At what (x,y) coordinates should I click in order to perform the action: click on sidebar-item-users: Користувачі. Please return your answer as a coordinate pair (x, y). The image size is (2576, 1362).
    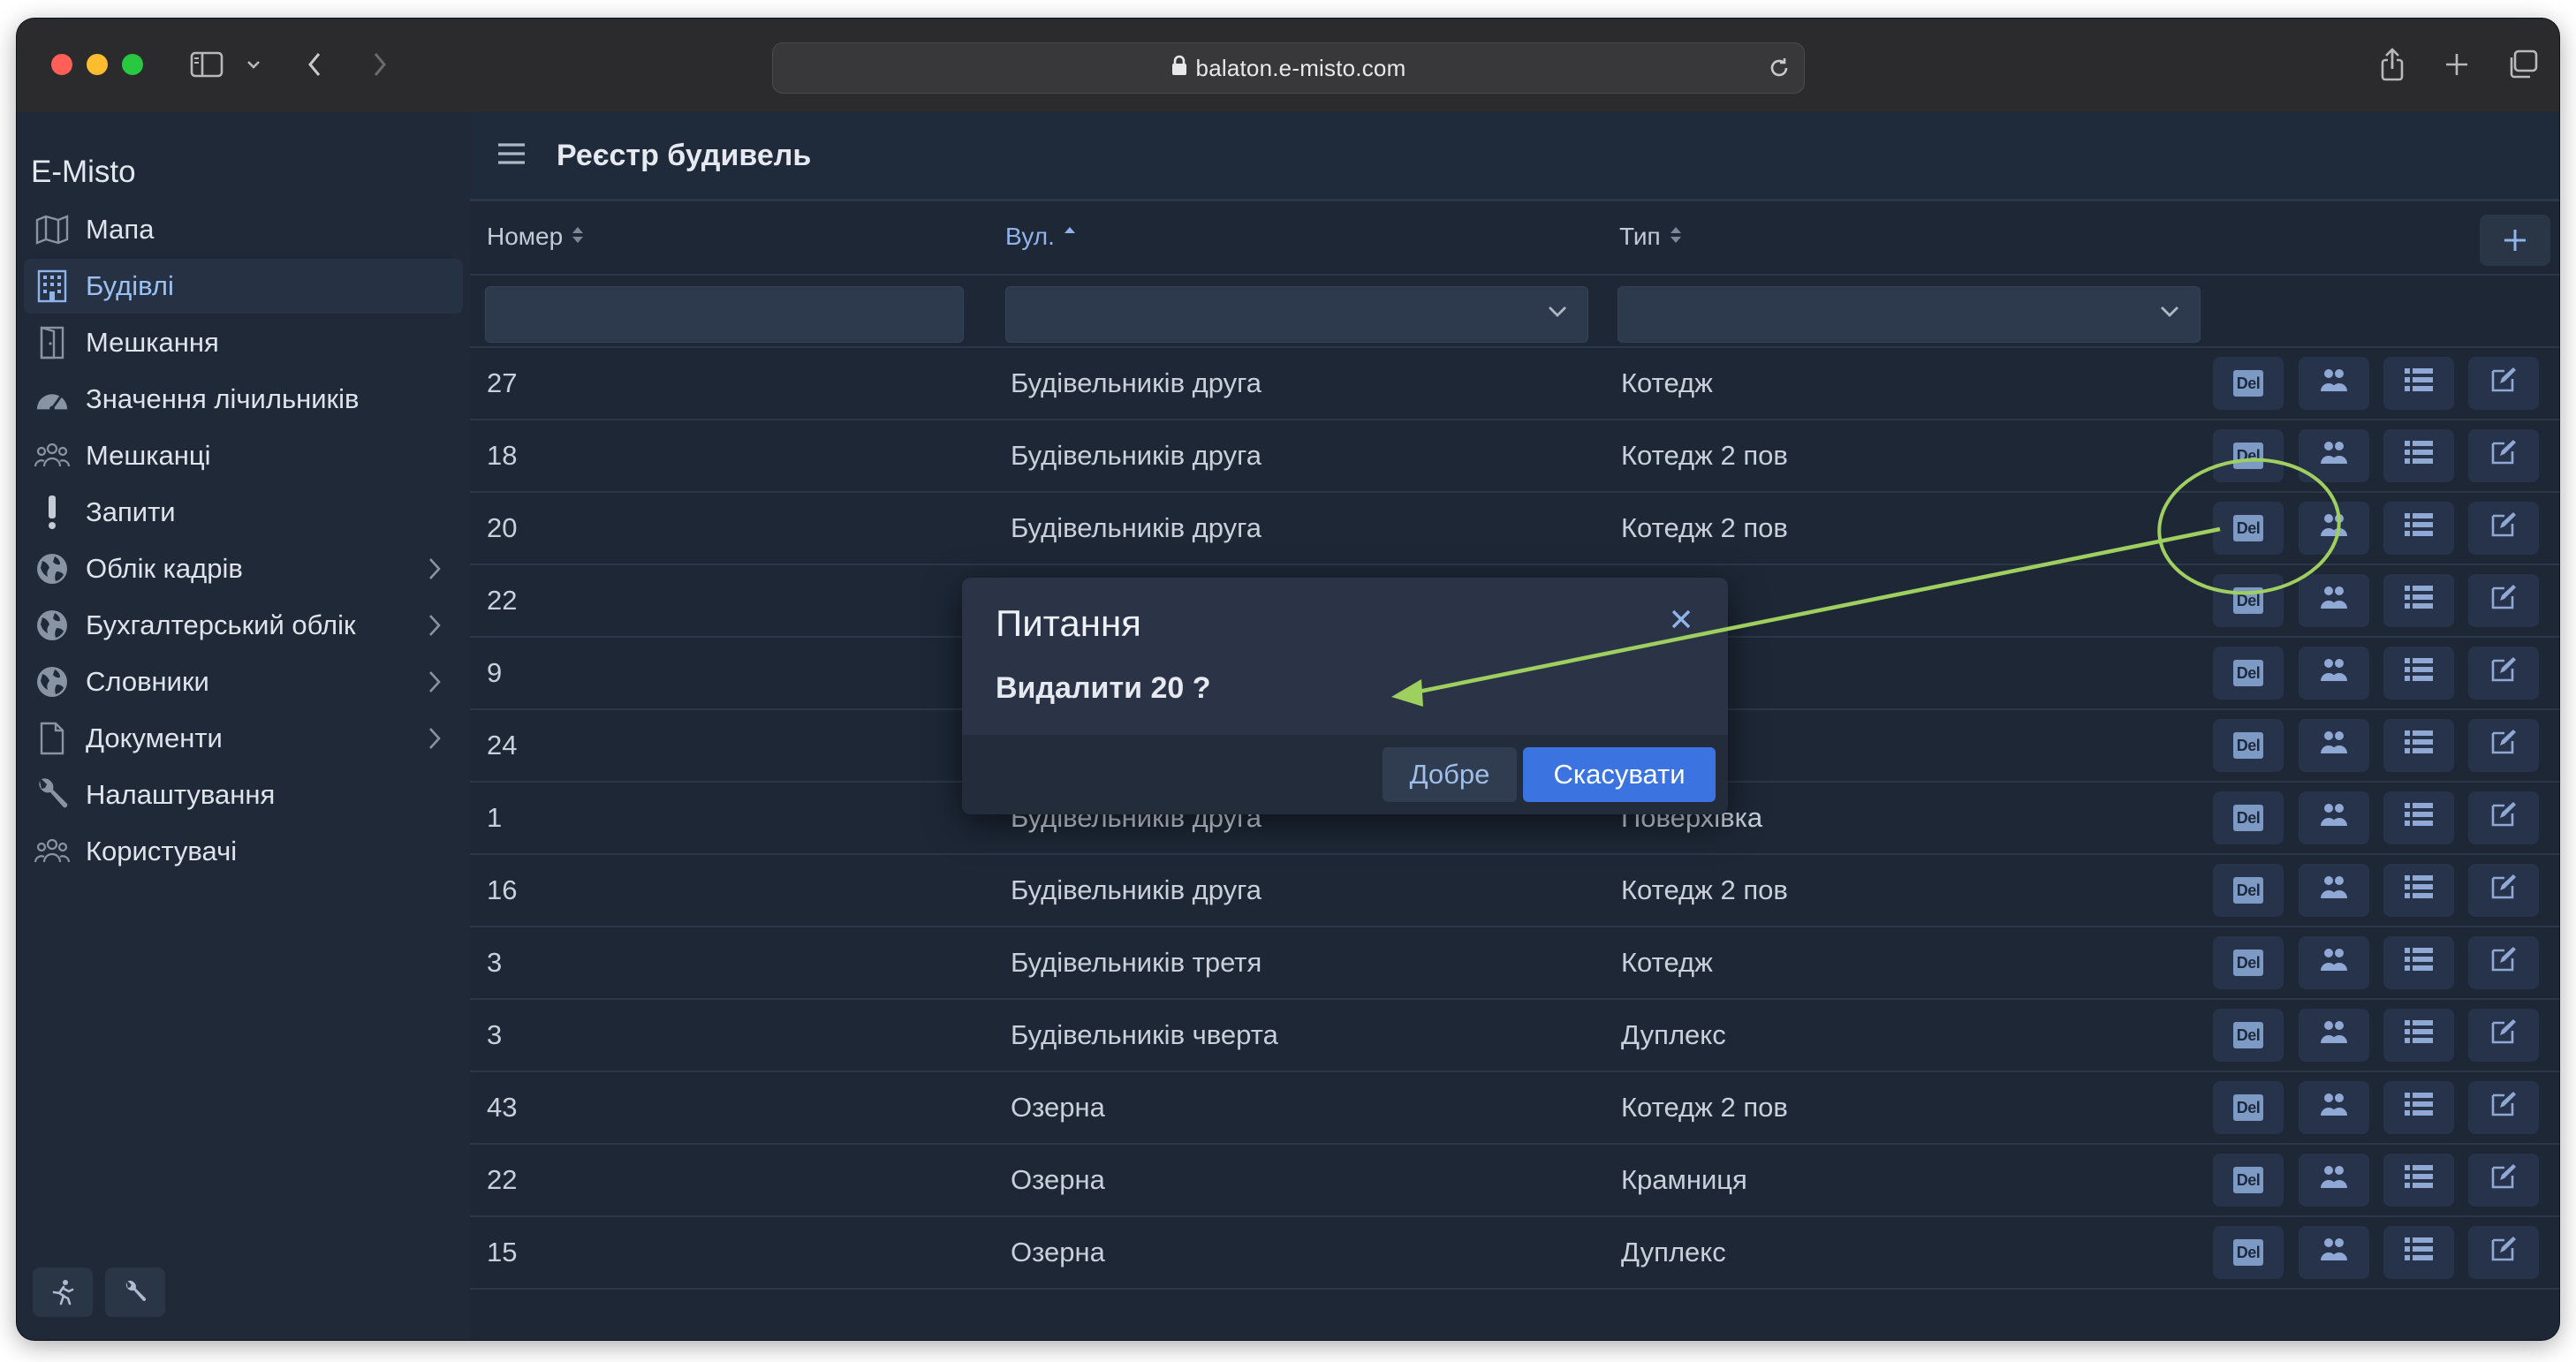
    Looking at the image, I should click on (244, 851).